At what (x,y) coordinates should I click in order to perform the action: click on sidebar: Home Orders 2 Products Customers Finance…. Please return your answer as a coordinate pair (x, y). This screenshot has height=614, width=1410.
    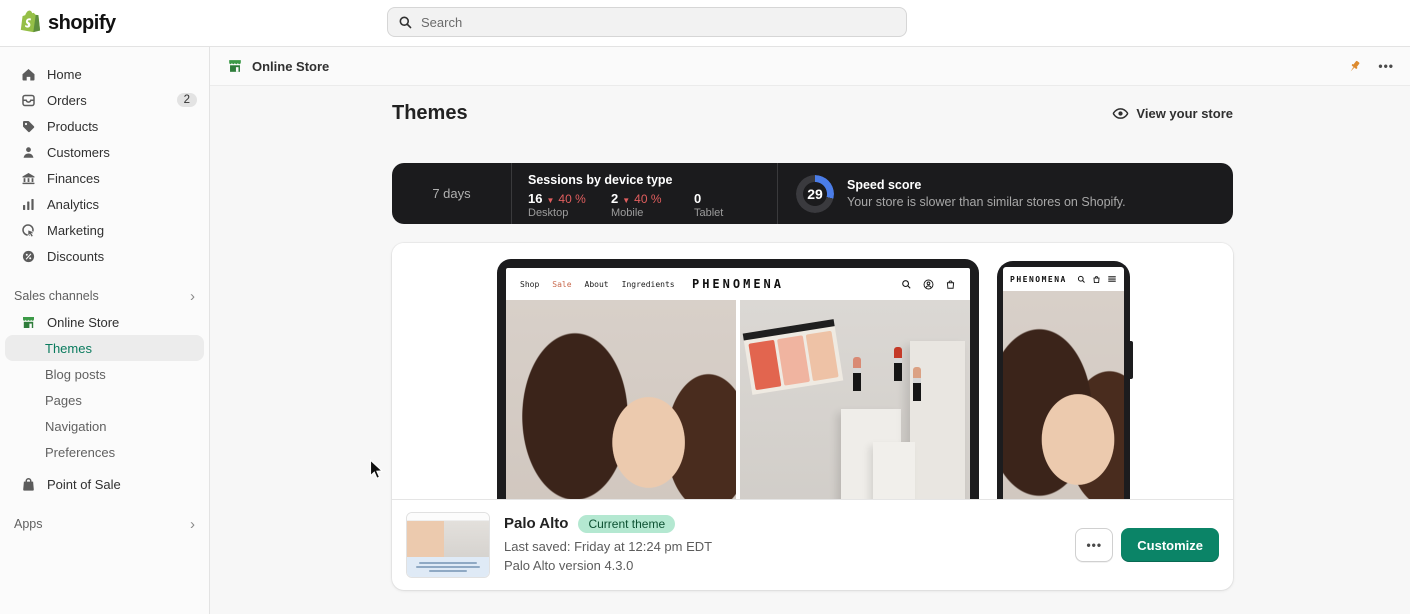
    Looking at the image, I should click on (105, 330).